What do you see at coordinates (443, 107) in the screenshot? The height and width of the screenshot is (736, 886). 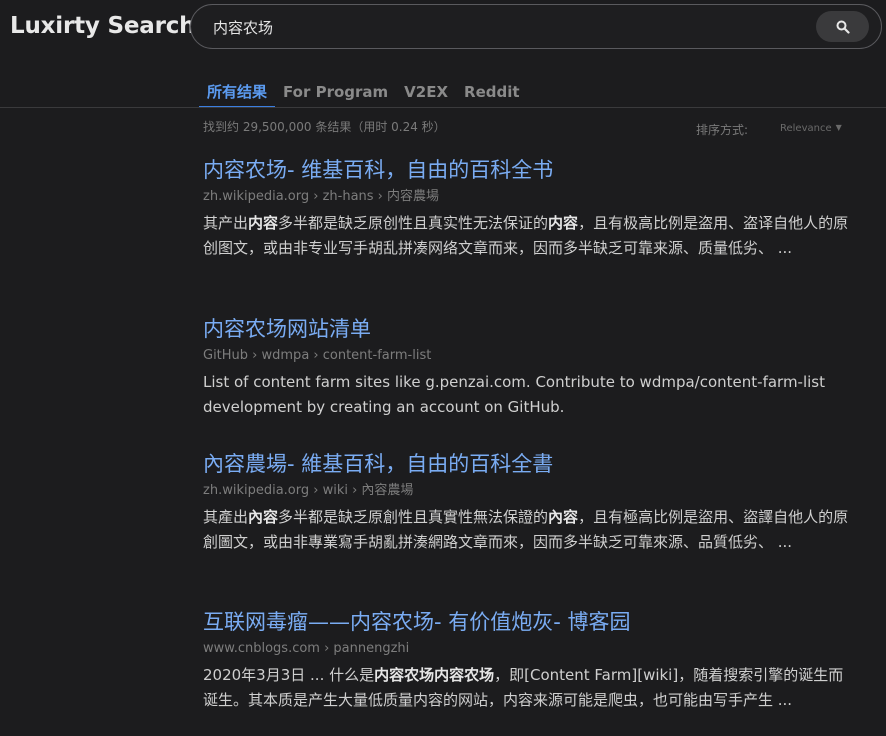 I see `tabs-divider` at bounding box center [443, 107].